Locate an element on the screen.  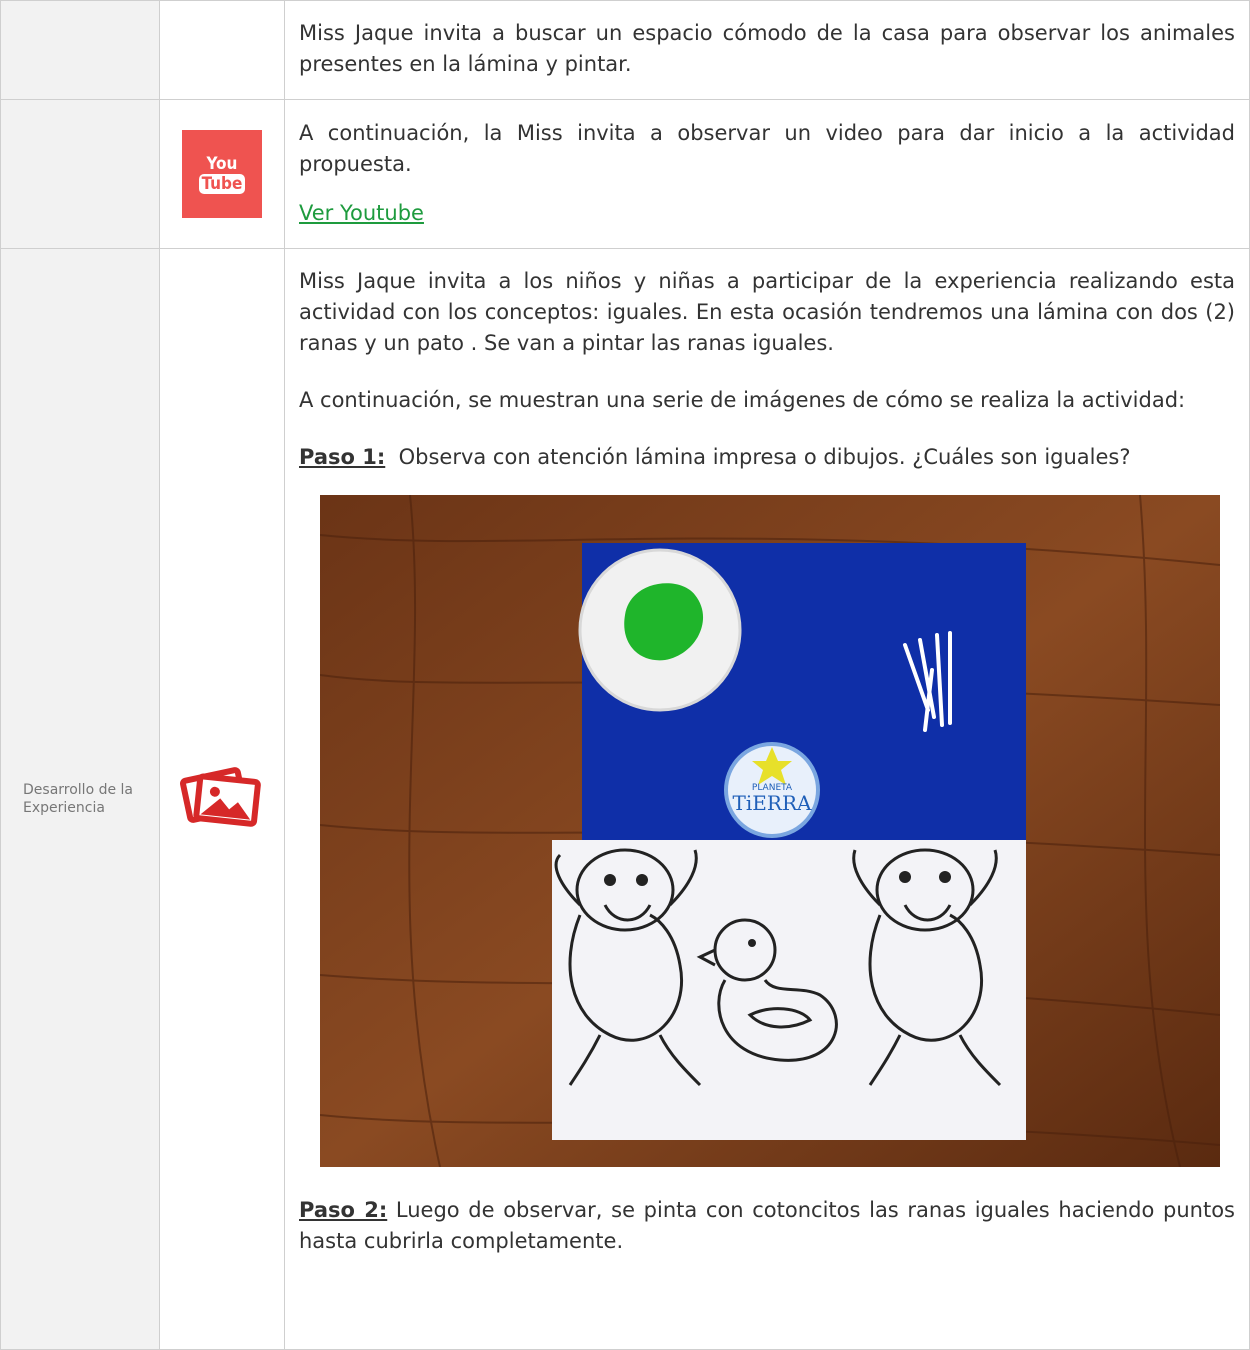
section-label: Desarrollo de la Experiencia is located at coordinates (78, 799).